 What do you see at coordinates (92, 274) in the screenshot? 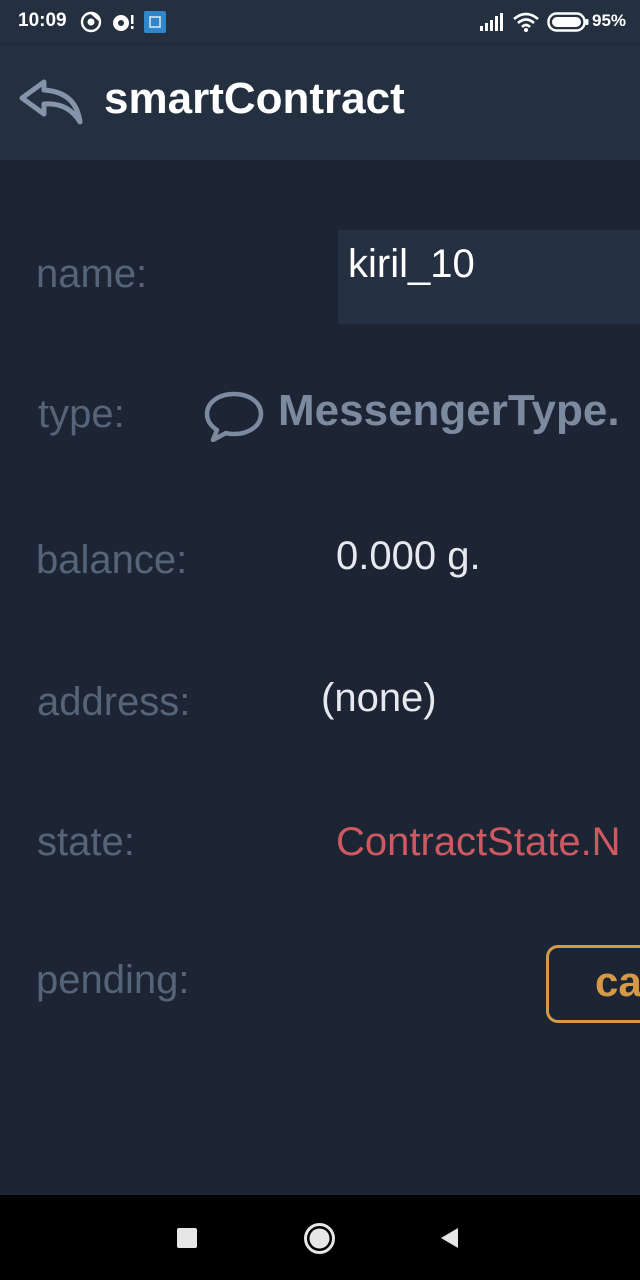
I see `name-label: name:` at bounding box center [92, 274].